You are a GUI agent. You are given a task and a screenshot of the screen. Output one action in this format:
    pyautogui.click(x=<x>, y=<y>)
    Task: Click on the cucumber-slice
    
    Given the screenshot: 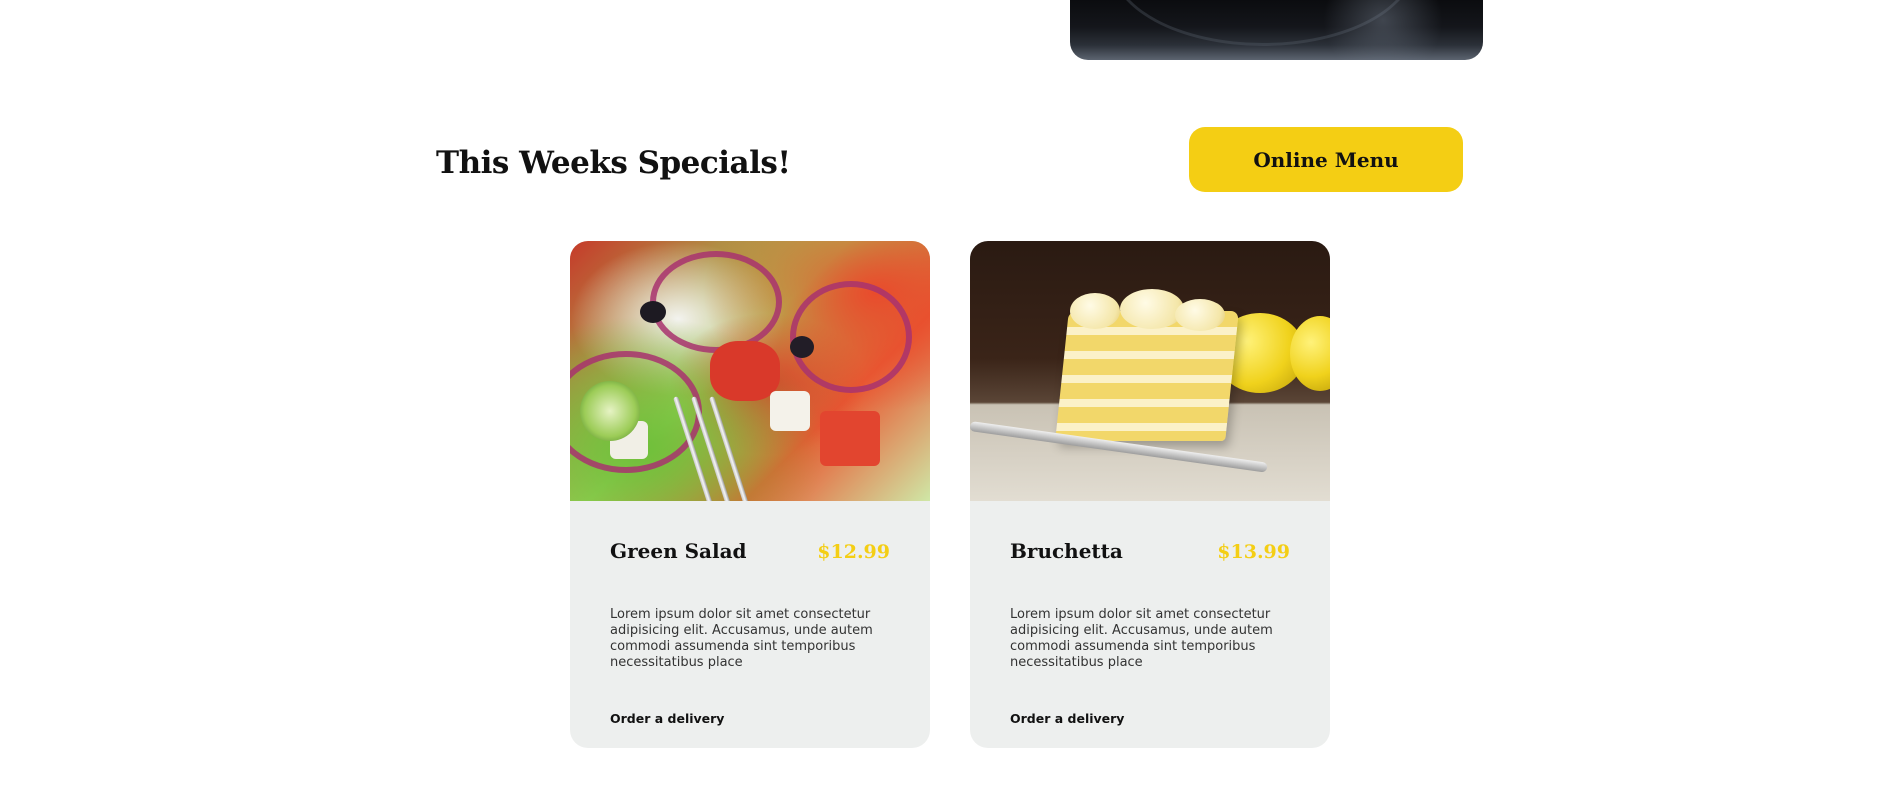 What is the action you would take?
    pyautogui.click(x=610, y=411)
    